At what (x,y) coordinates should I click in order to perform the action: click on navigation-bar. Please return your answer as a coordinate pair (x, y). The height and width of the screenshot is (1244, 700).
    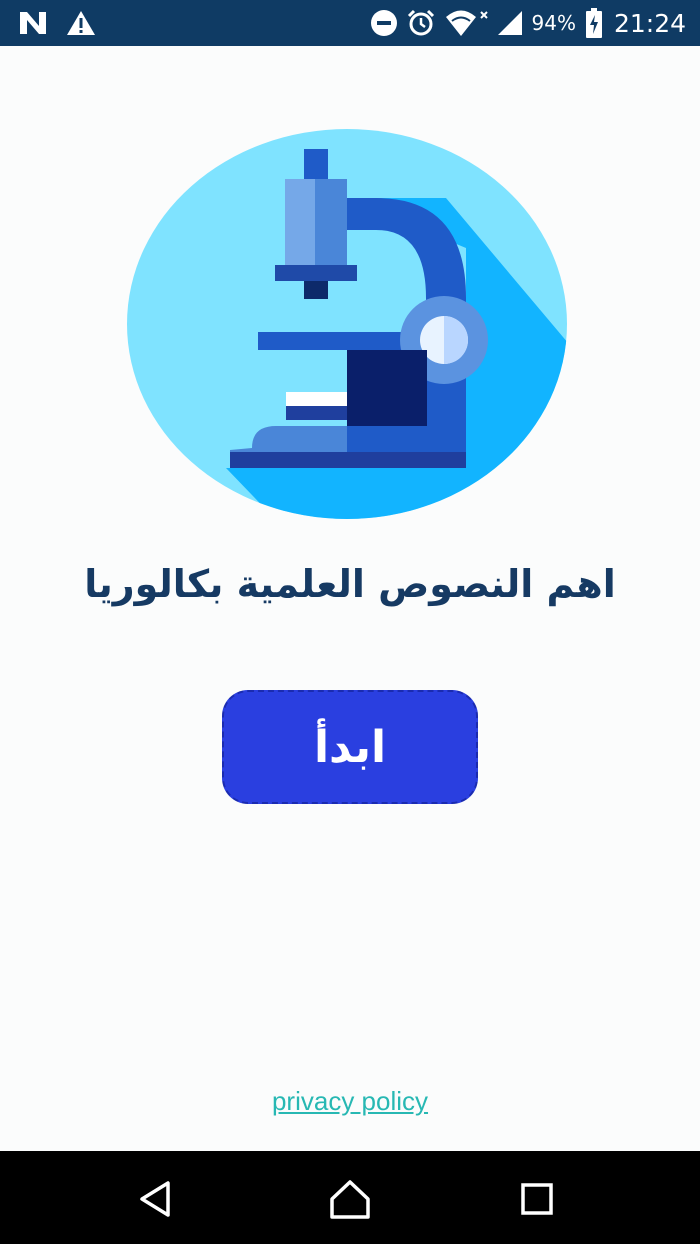
    Looking at the image, I should click on (350, 1197).